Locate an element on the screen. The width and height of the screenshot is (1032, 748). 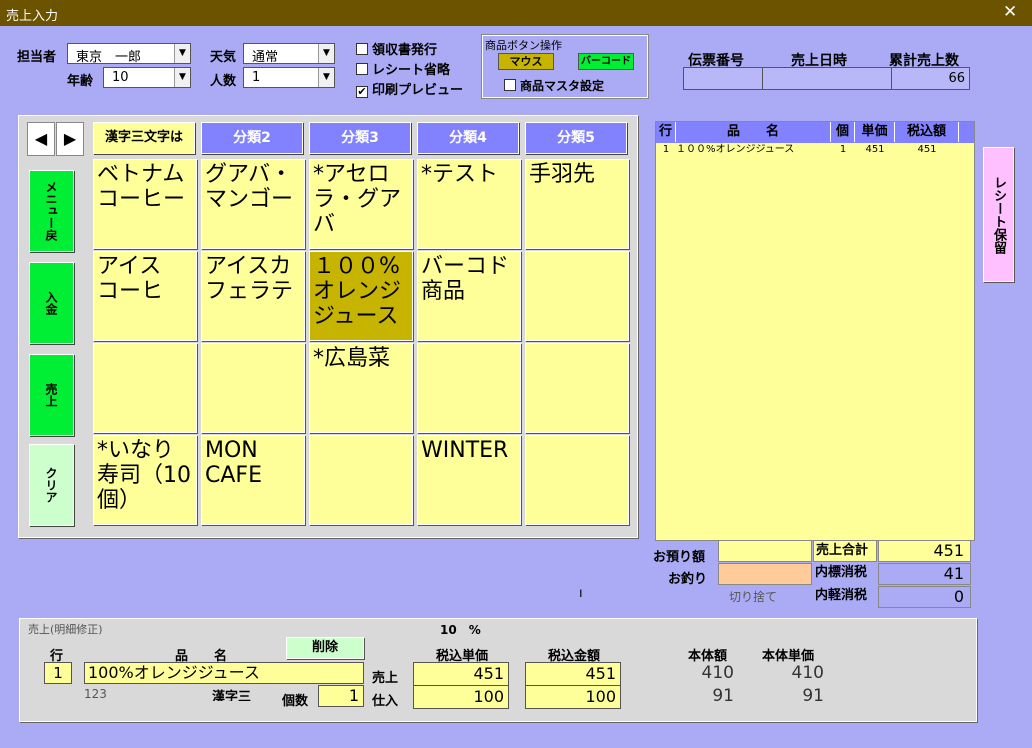
purchase-row-label: 仕入 is located at coordinates (385, 701).